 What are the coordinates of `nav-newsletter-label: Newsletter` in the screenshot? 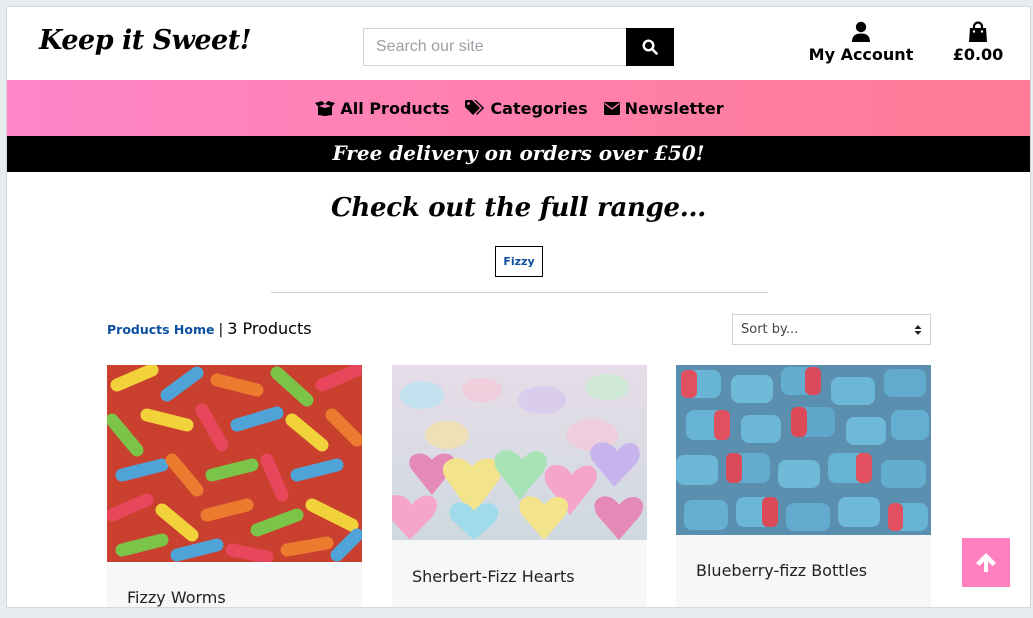 It's located at (674, 108).